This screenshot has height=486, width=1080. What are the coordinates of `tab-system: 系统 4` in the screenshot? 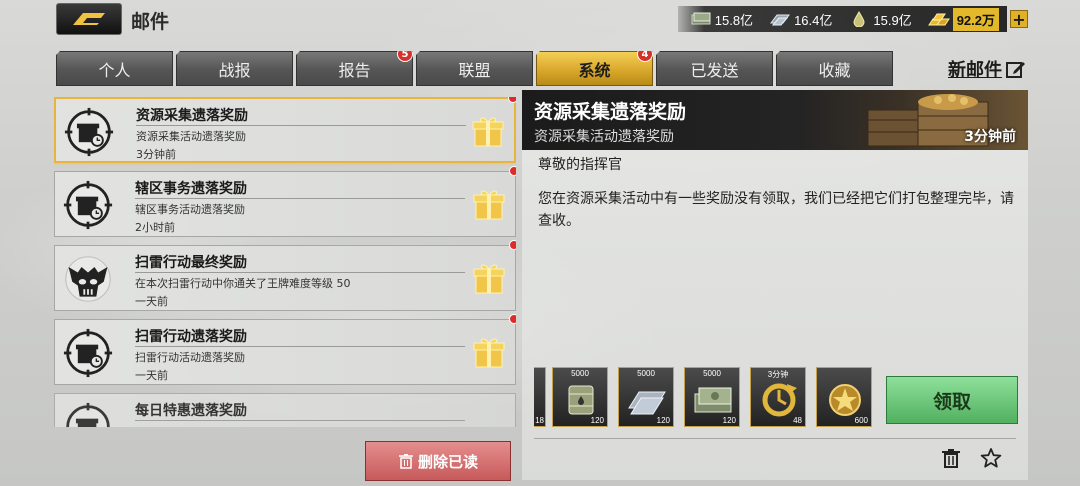 It's located at (594, 68).